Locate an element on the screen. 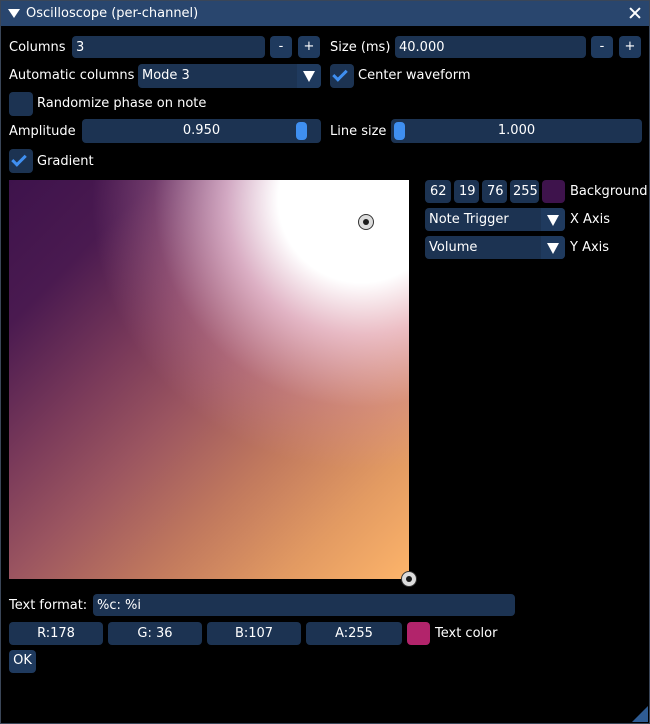  y-axis-value: Volume is located at coordinates (453, 247).